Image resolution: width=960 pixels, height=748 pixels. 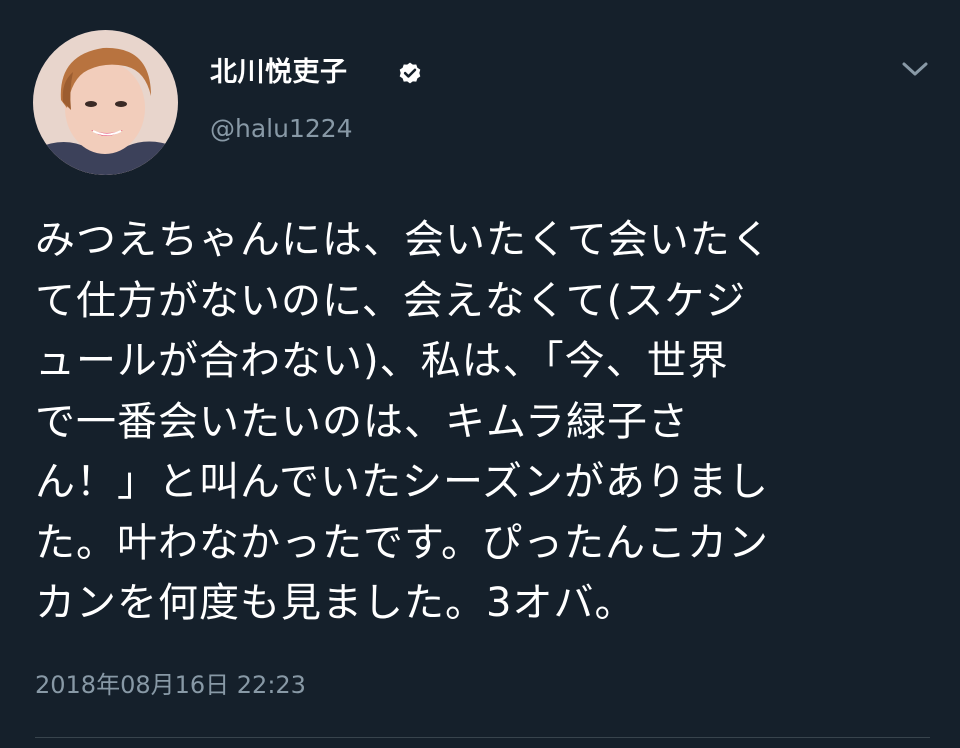 What do you see at coordinates (335, 603) in the screenshot?
I see `tweet-text-line: カンを何度も見ました。3オバ。` at bounding box center [335, 603].